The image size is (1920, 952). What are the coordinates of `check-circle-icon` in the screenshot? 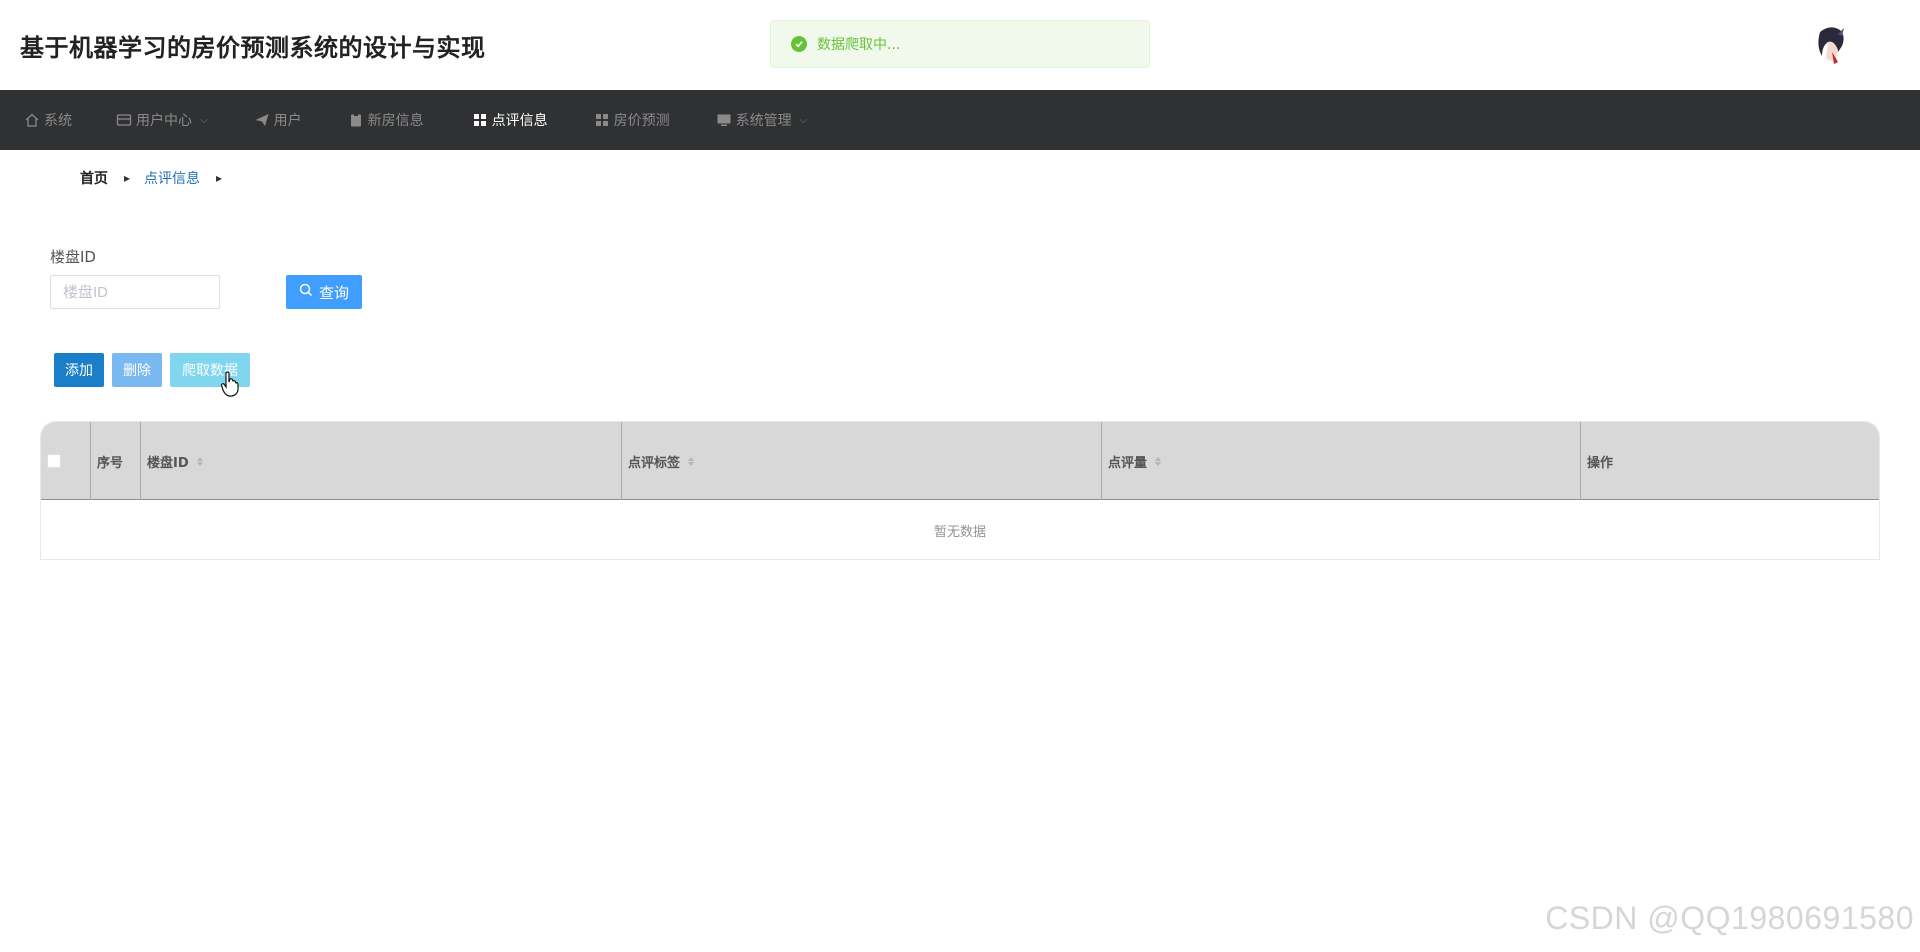 It's located at (799, 44).